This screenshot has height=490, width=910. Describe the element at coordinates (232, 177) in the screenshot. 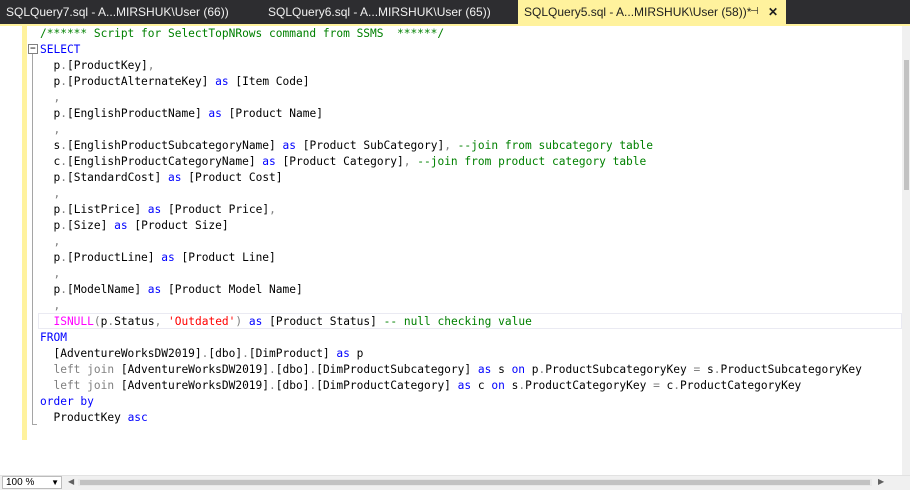

I see `code-token: [Product Cost]` at that location.